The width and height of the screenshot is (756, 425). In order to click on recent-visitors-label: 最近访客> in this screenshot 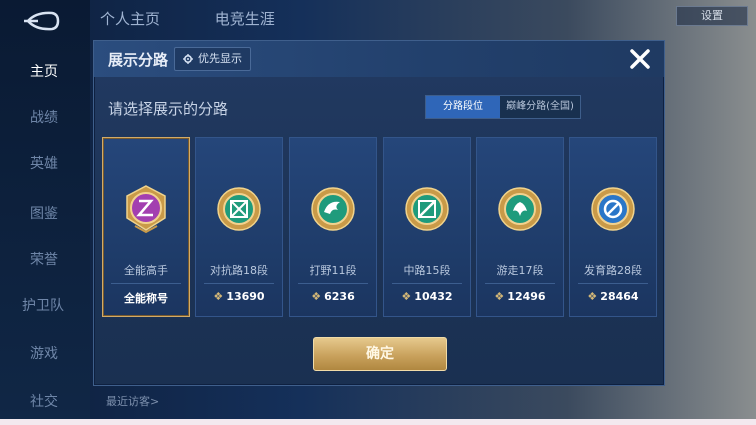, I will do `click(132, 401)`.